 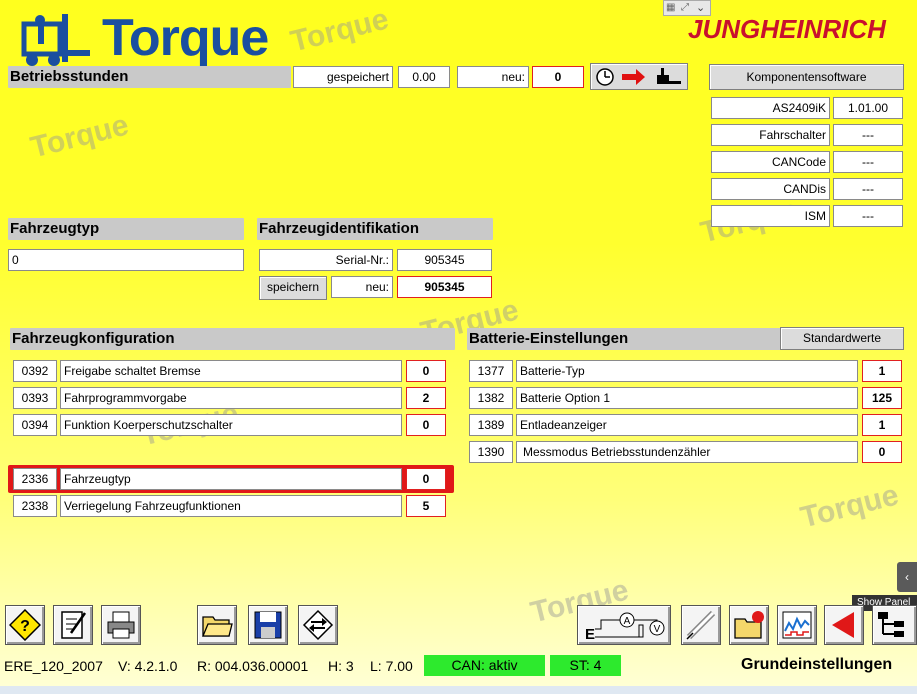 What do you see at coordinates (326, 260) in the screenshot?
I see `serial-label: Serial-Nr.:` at bounding box center [326, 260].